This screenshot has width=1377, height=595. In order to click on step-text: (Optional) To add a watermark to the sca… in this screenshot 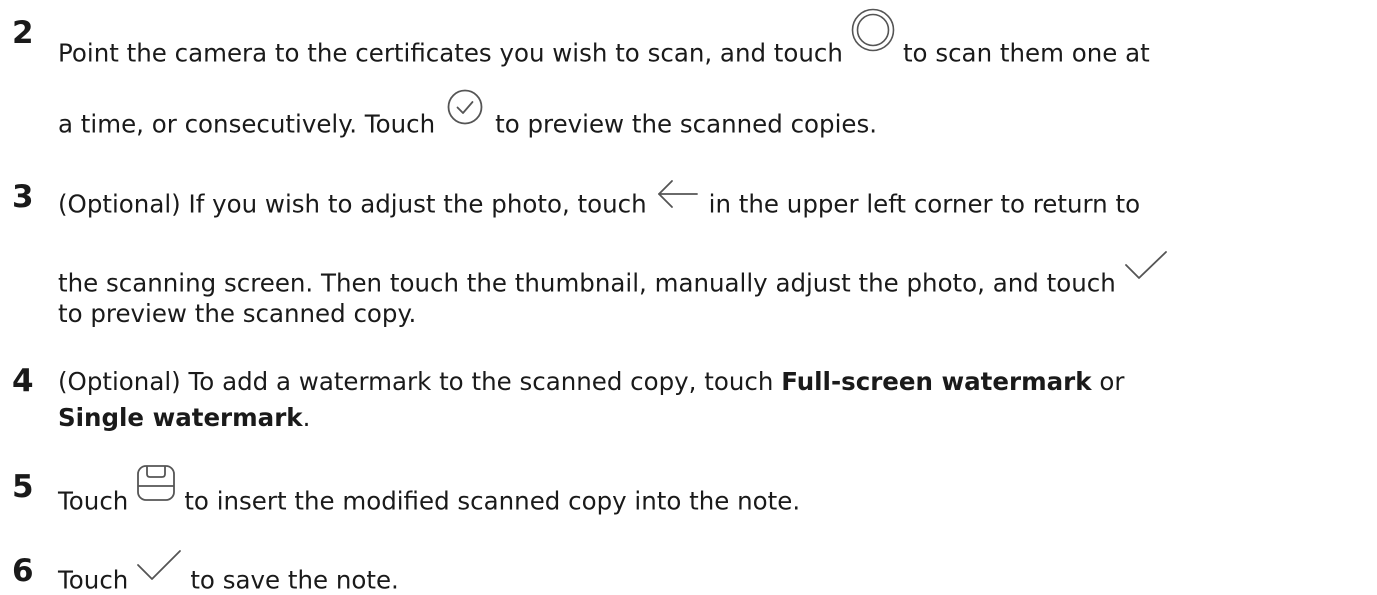, I will do `click(416, 381)`.